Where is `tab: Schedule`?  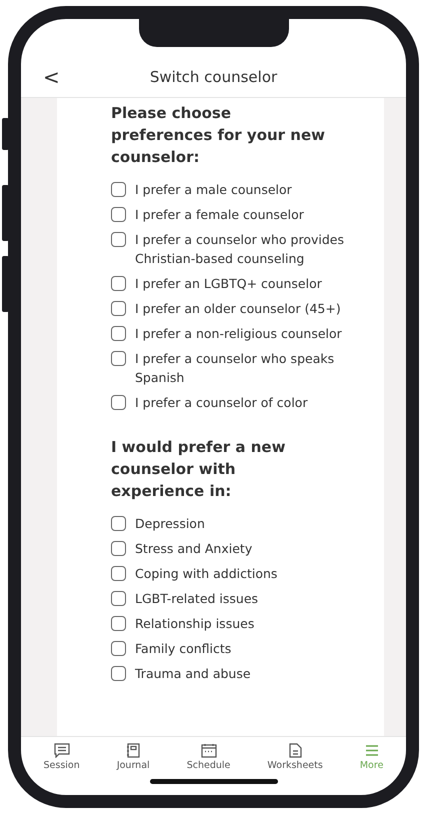 tab: Schedule is located at coordinates (208, 757).